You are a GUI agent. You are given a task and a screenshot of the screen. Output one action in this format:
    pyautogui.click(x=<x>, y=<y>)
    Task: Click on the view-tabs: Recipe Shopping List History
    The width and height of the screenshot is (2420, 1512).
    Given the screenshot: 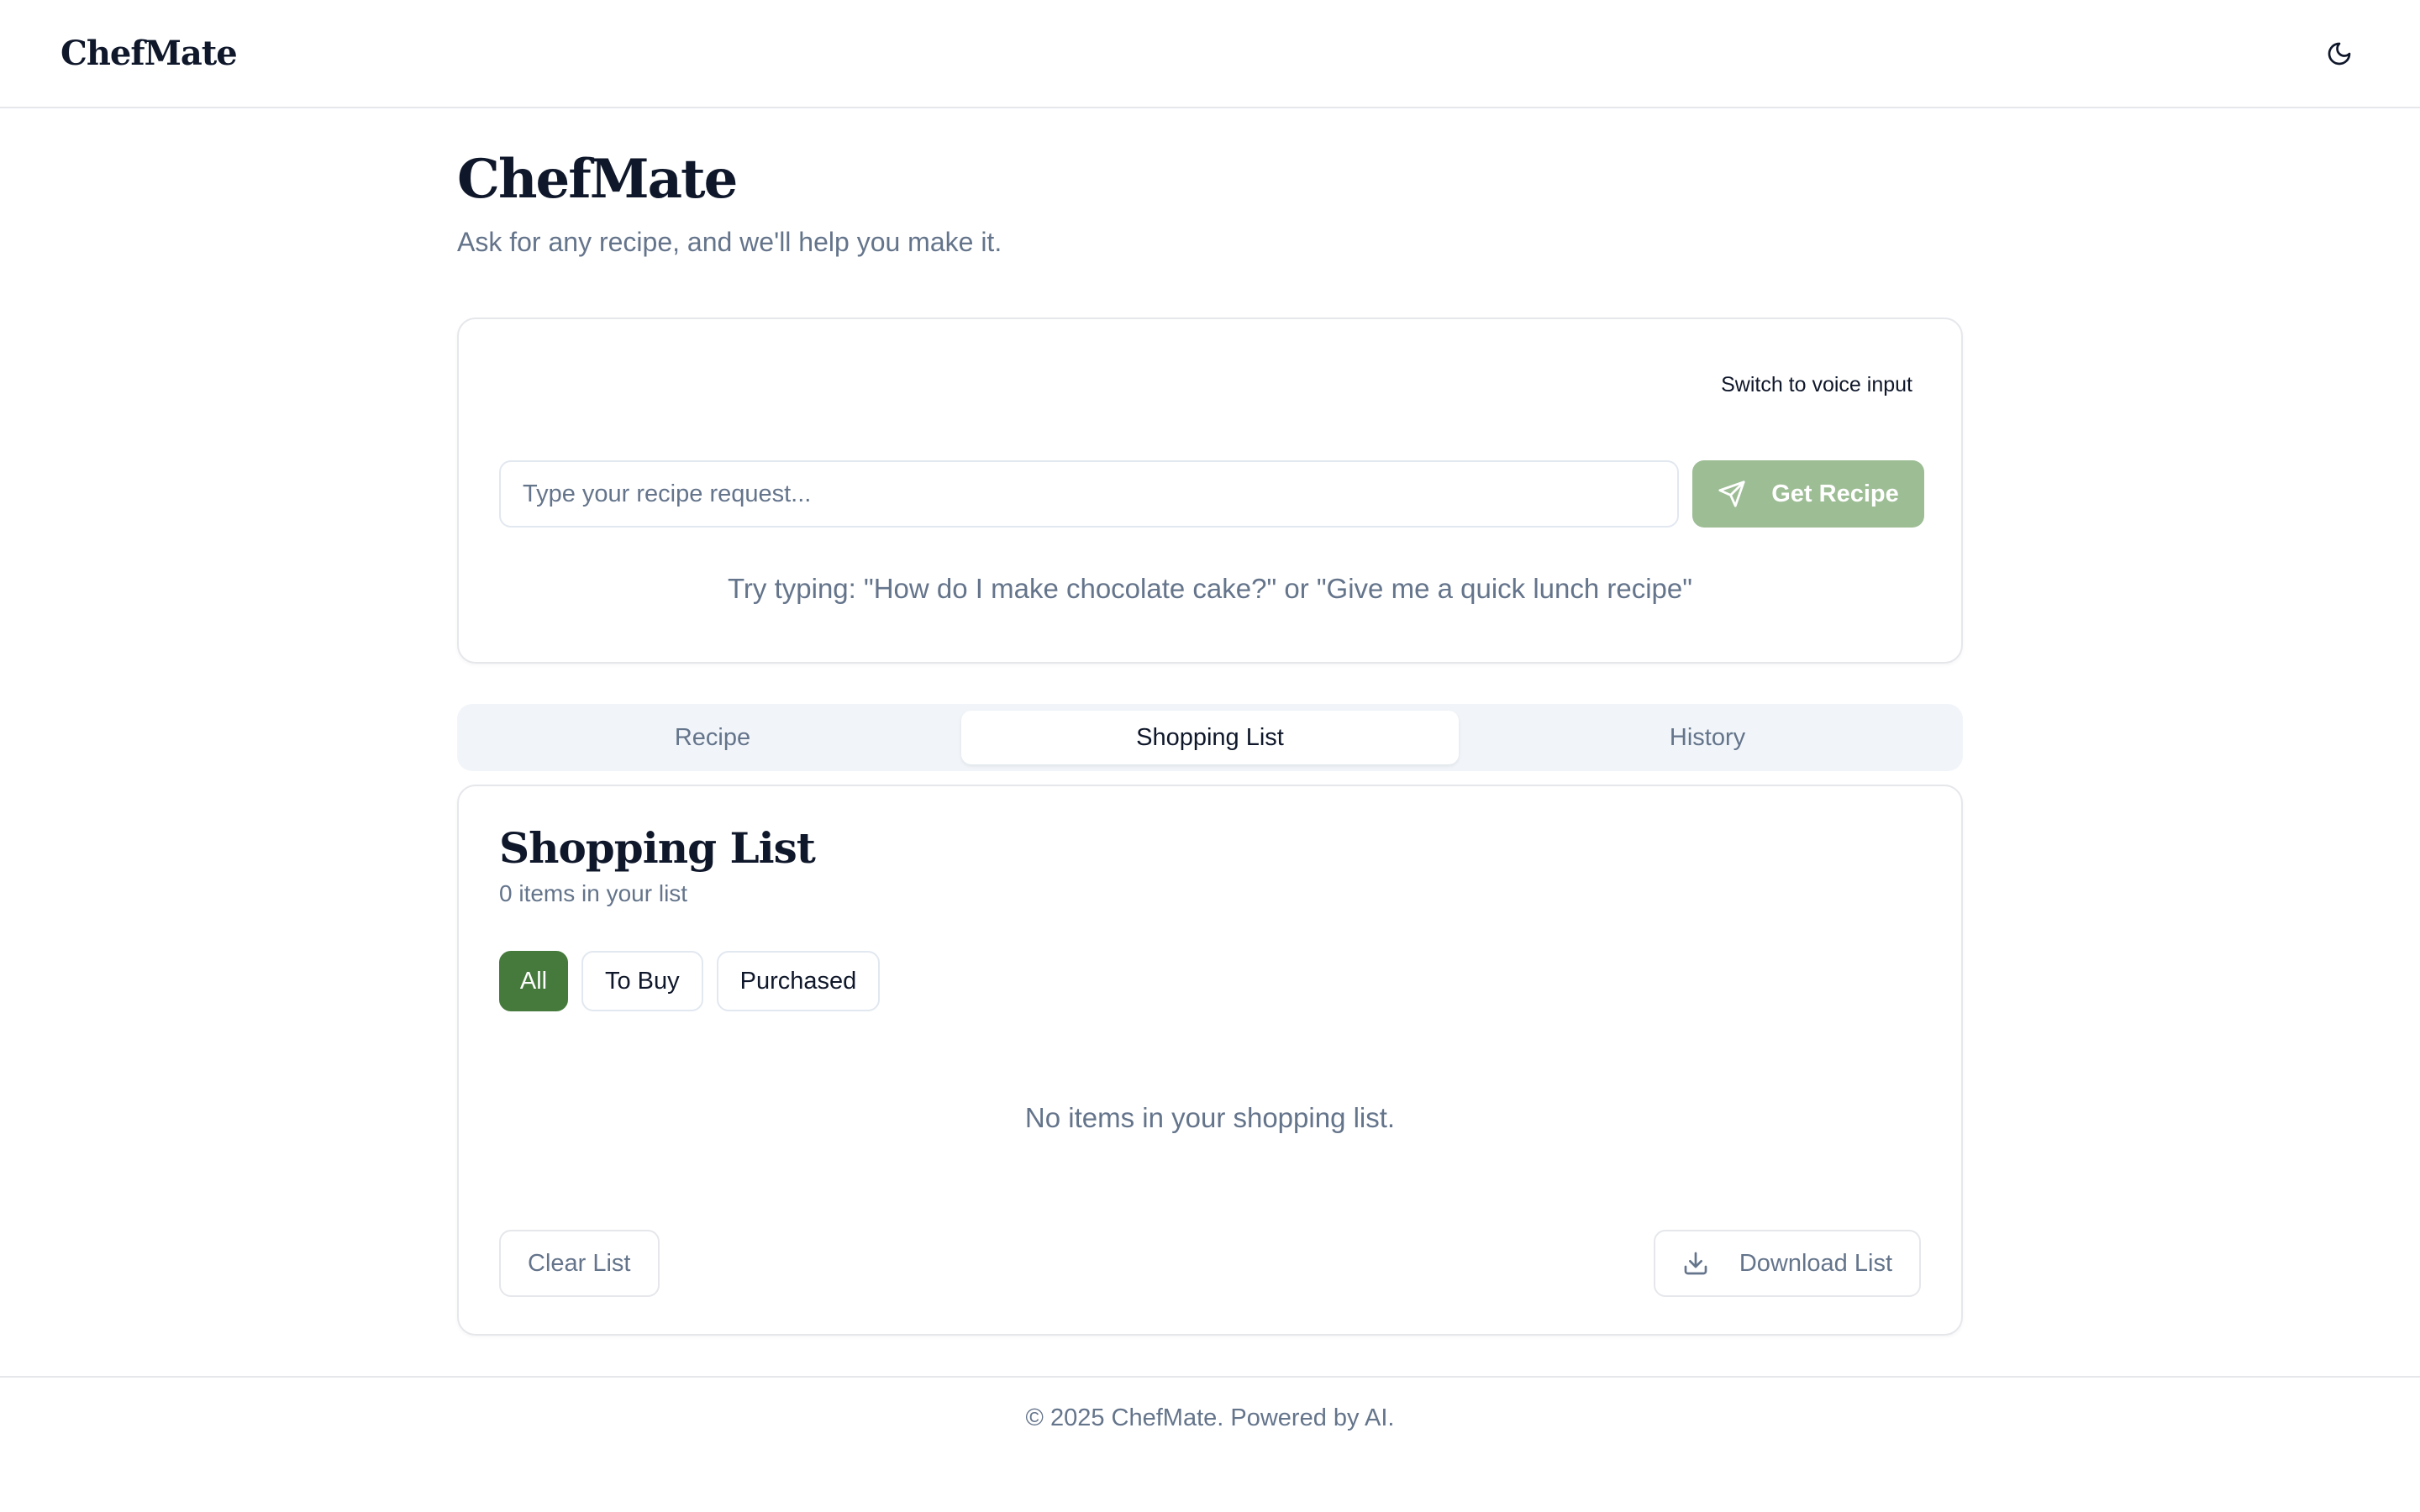 What is the action you would take?
    pyautogui.click(x=1210, y=737)
    